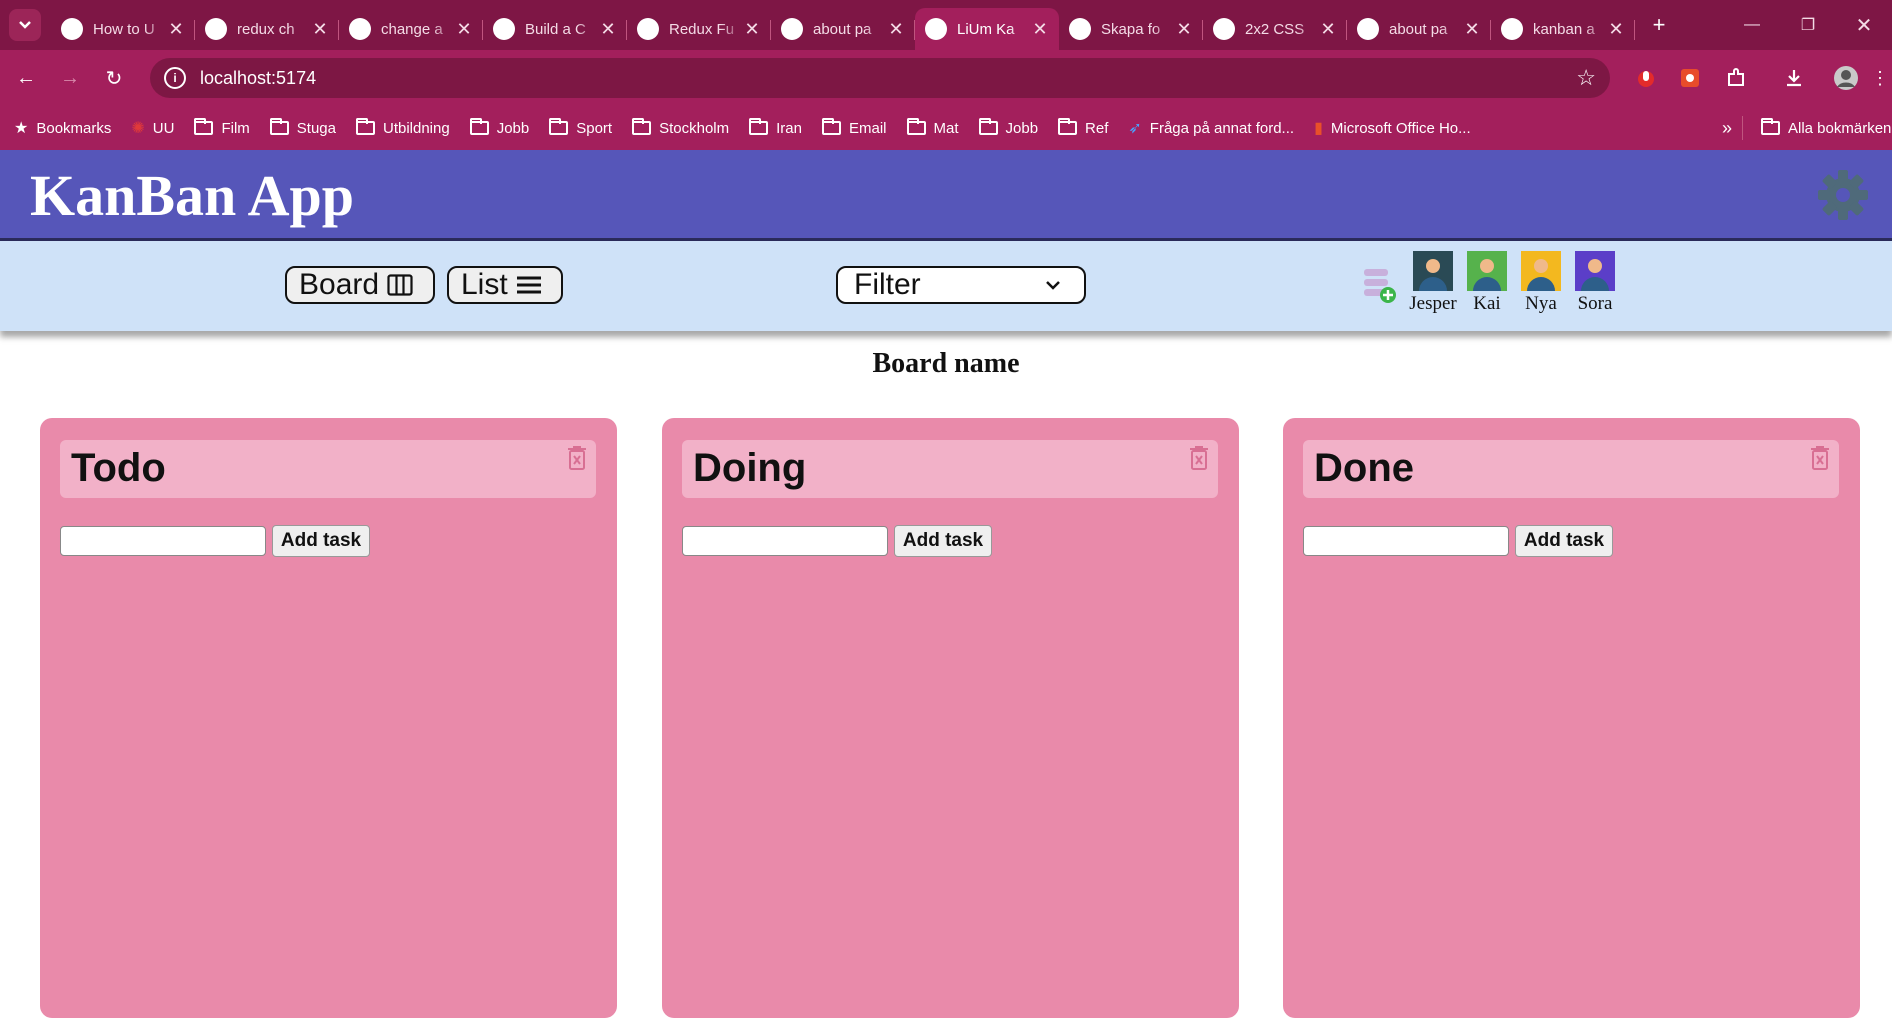  I want to click on restore-icon: ❐, so click(1808, 25).